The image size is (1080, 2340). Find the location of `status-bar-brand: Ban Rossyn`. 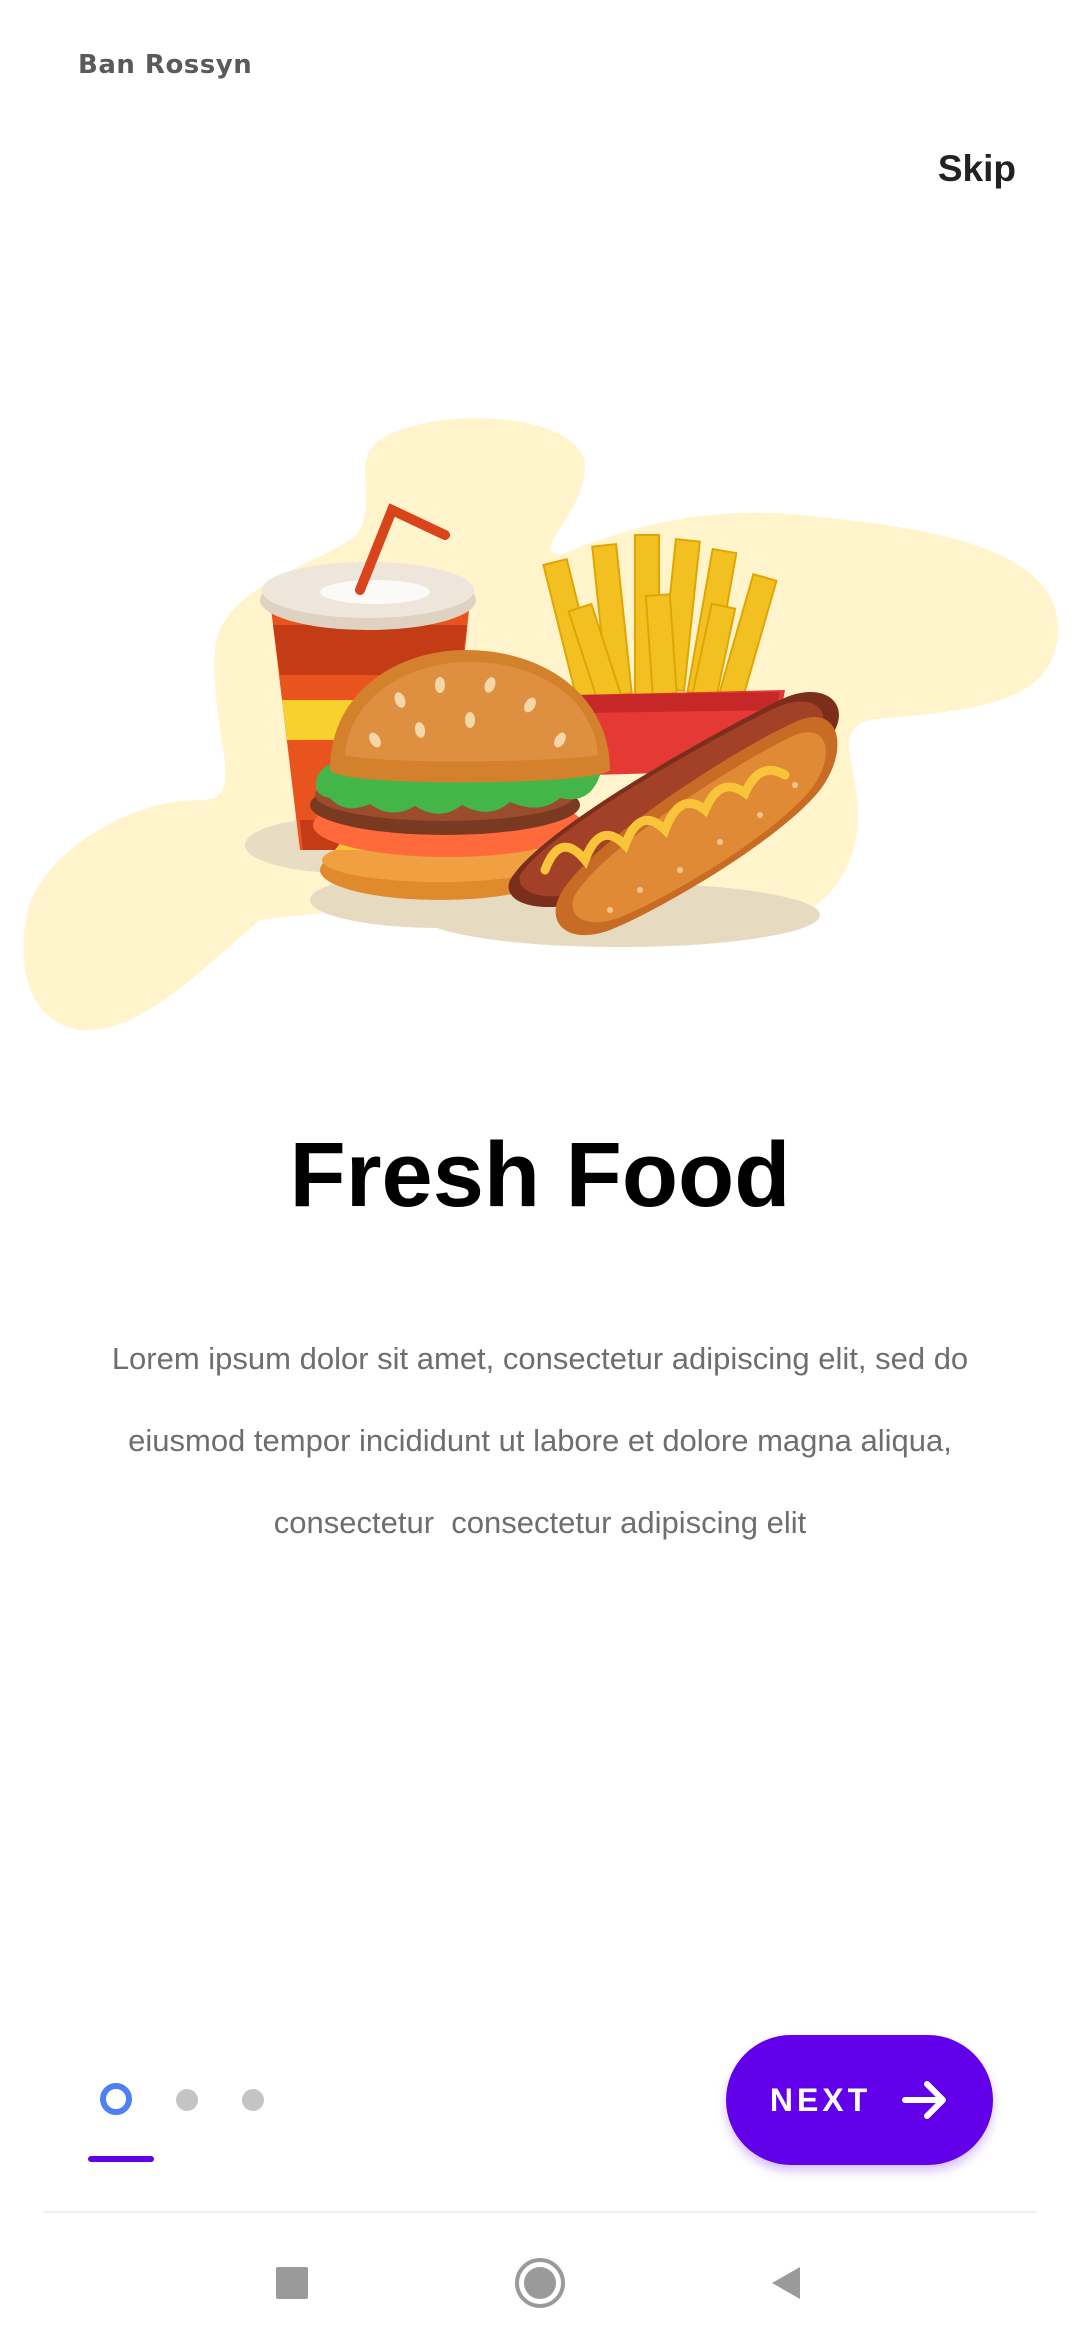

status-bar-brand: Ban Rossyn is located at coordinates (165, 65).